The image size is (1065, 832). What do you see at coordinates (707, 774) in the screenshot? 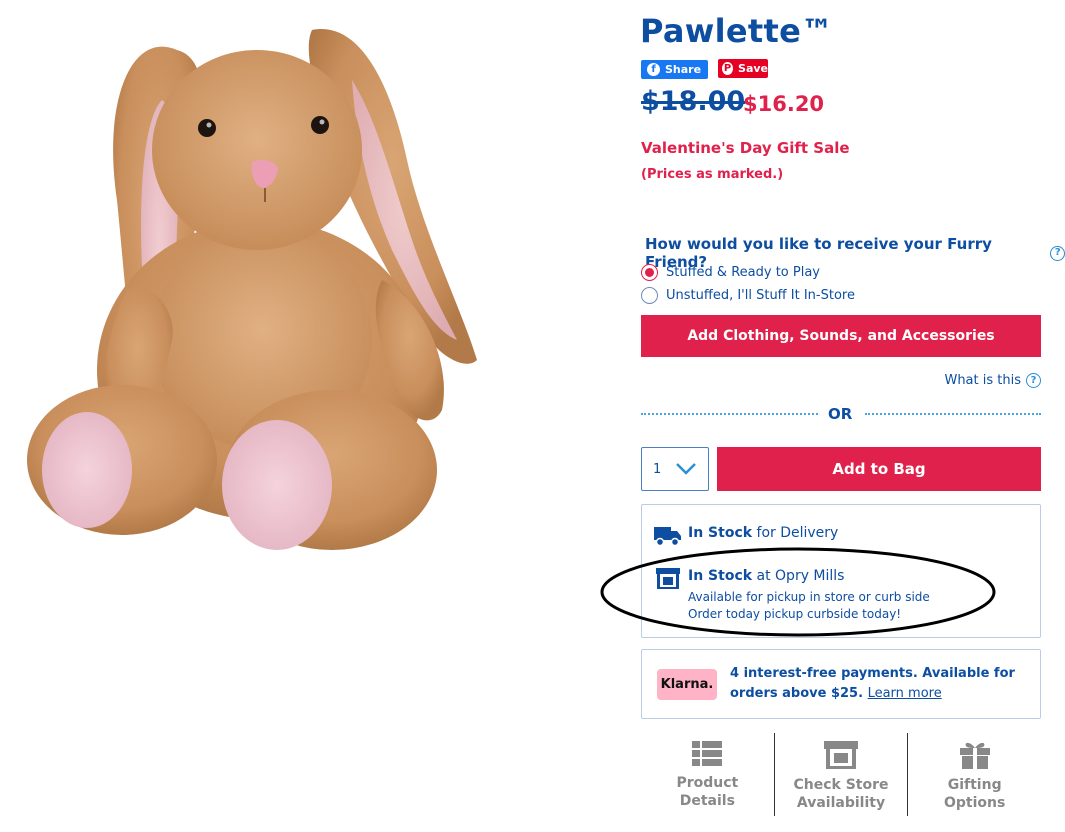
I see `tab-product-details: Product Details` at bounding box center [707, 774].